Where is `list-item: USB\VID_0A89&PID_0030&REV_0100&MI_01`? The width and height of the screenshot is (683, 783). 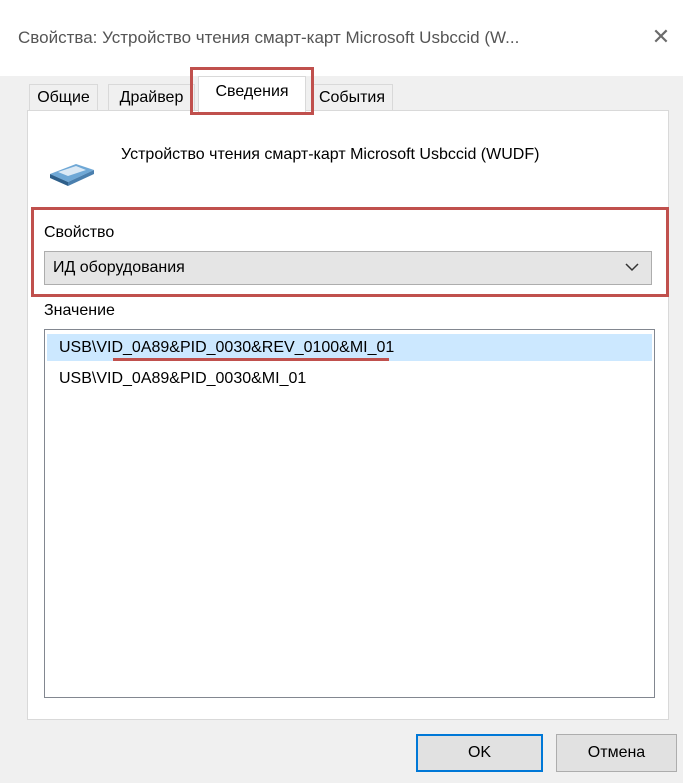 list-item: USB\VID_0A89&PID_0030&REV_0100&MI_01 is located at coordinates (349, 347).